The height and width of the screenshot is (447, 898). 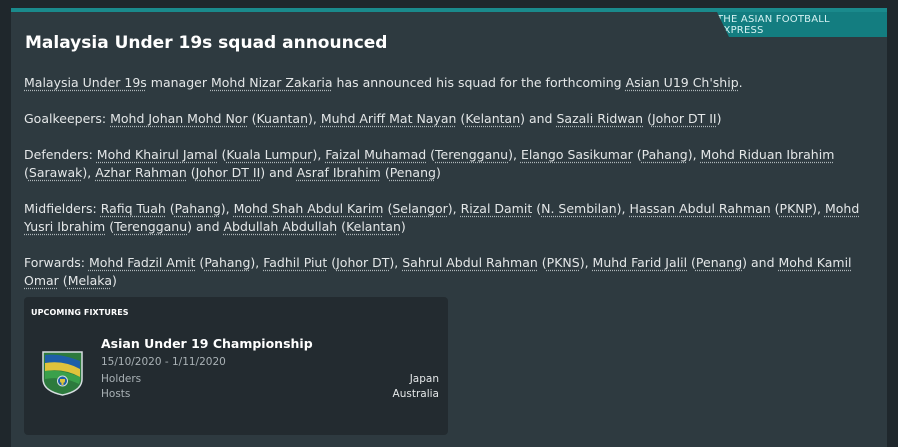 What do you see at coordinates (579, 208) in the screenshot?
I see `article-link: N. Sembilan` at bounding box center [579, 208].